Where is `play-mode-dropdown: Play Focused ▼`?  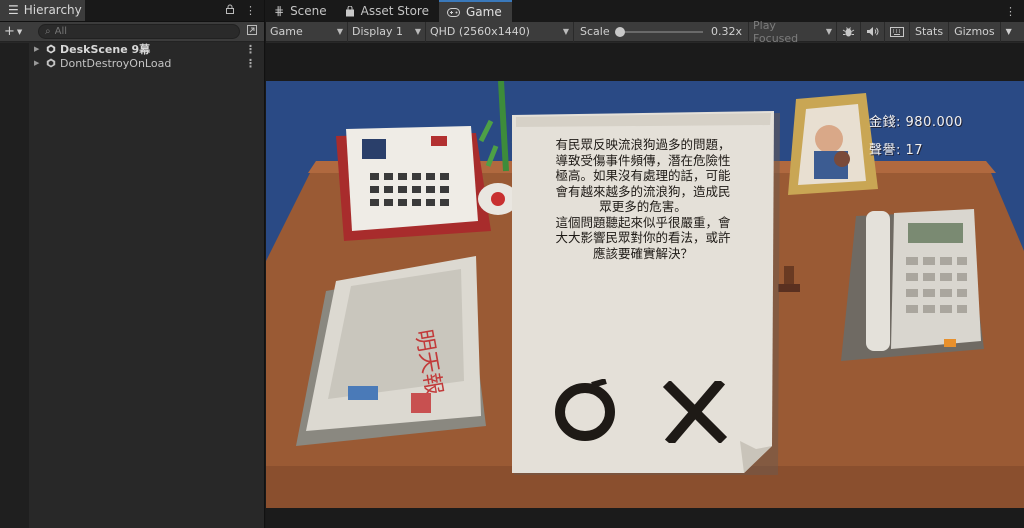
play-mode-dropdown: Play Focused ▼ is located at coordinates (793, 31).